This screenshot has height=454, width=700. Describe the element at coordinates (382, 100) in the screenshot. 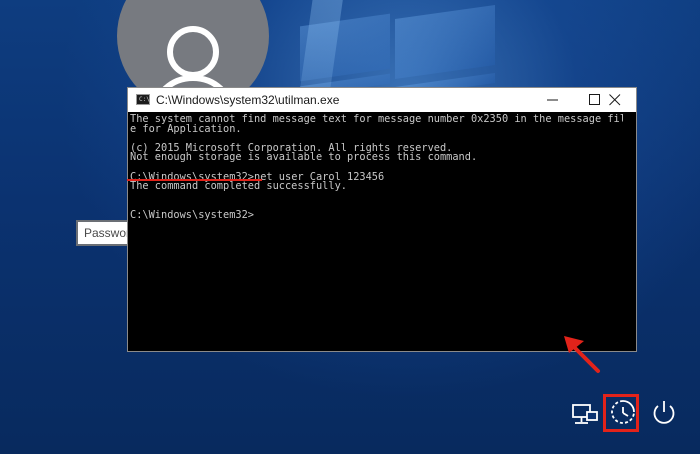

I see `cmd-titlebar: C:\ C:\Windows\system32\utilman.exe` at that location.